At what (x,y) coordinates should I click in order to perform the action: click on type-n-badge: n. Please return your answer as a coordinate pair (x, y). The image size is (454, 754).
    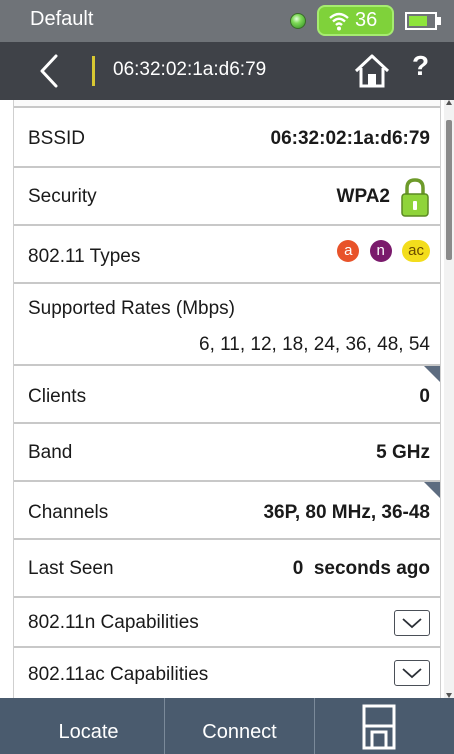
    Looking at the image, I should click on (380, 251).